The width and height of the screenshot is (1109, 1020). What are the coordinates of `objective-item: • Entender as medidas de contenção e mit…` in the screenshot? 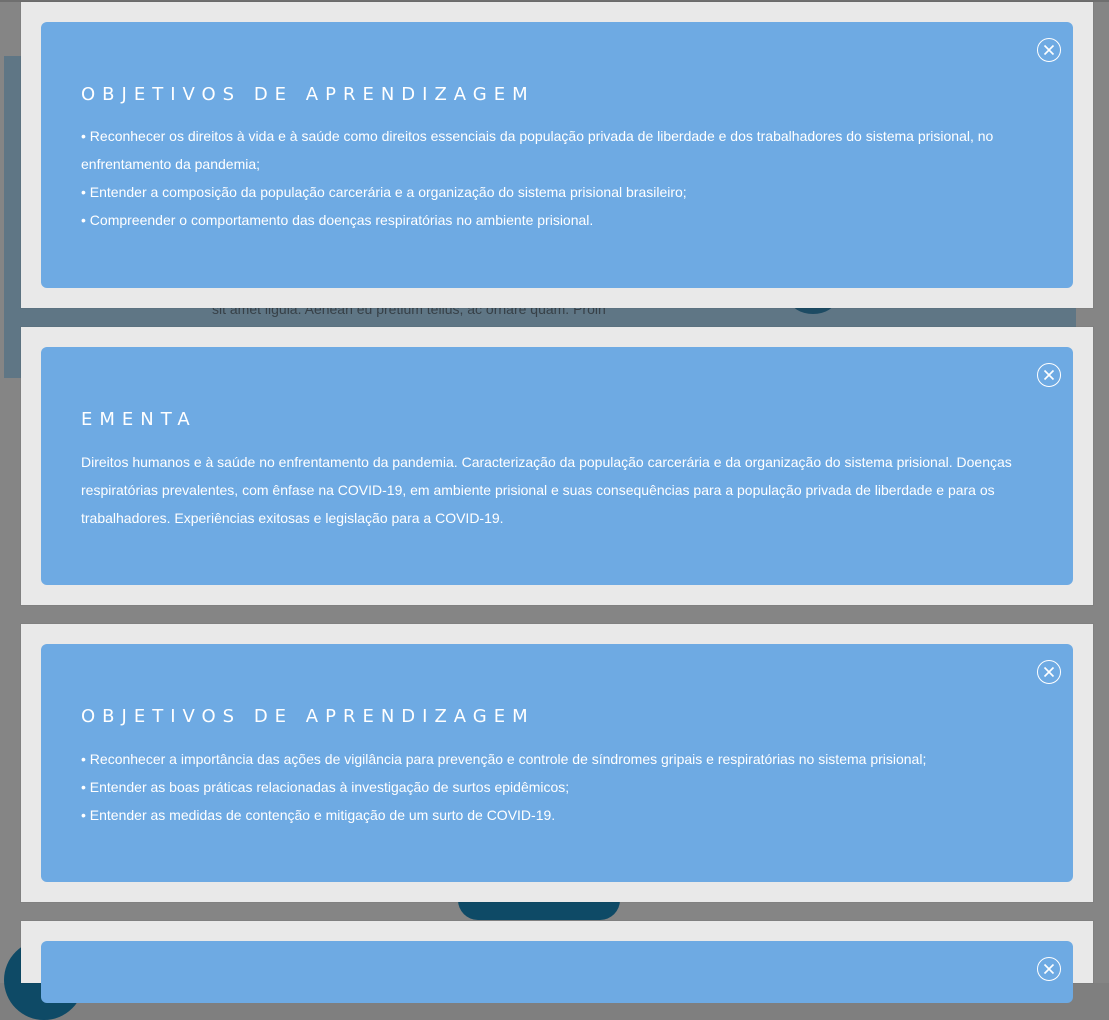 It's located at (318, 815).